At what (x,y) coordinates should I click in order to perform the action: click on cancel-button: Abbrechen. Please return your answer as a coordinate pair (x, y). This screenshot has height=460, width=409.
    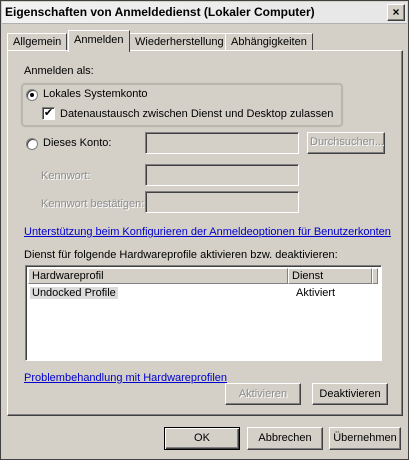
    Looking at the image, I should click on (285, 438).